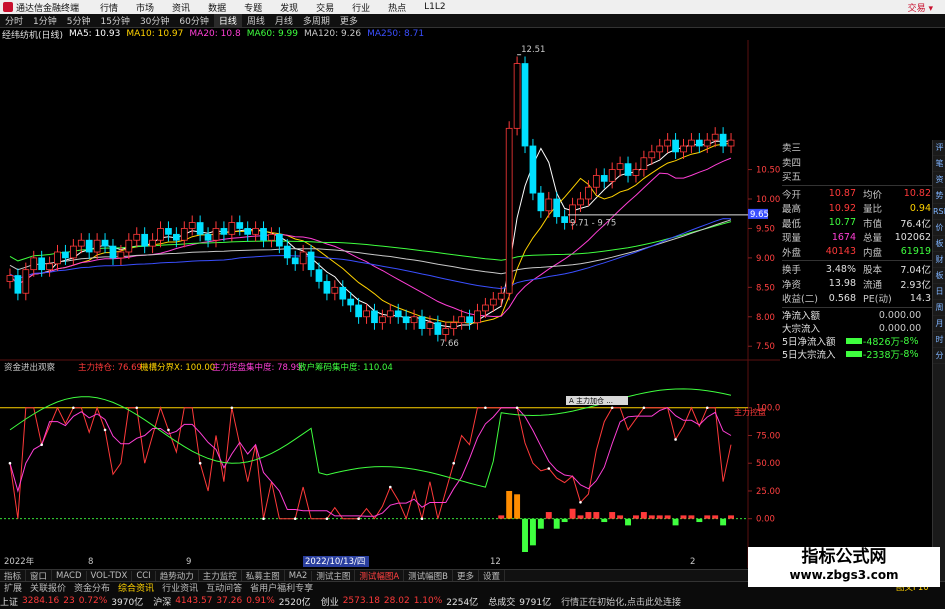 The width and height of the screenshot is (945, 609). I want to click on ma60-label: MA60: 9.99, so click(272, 34).